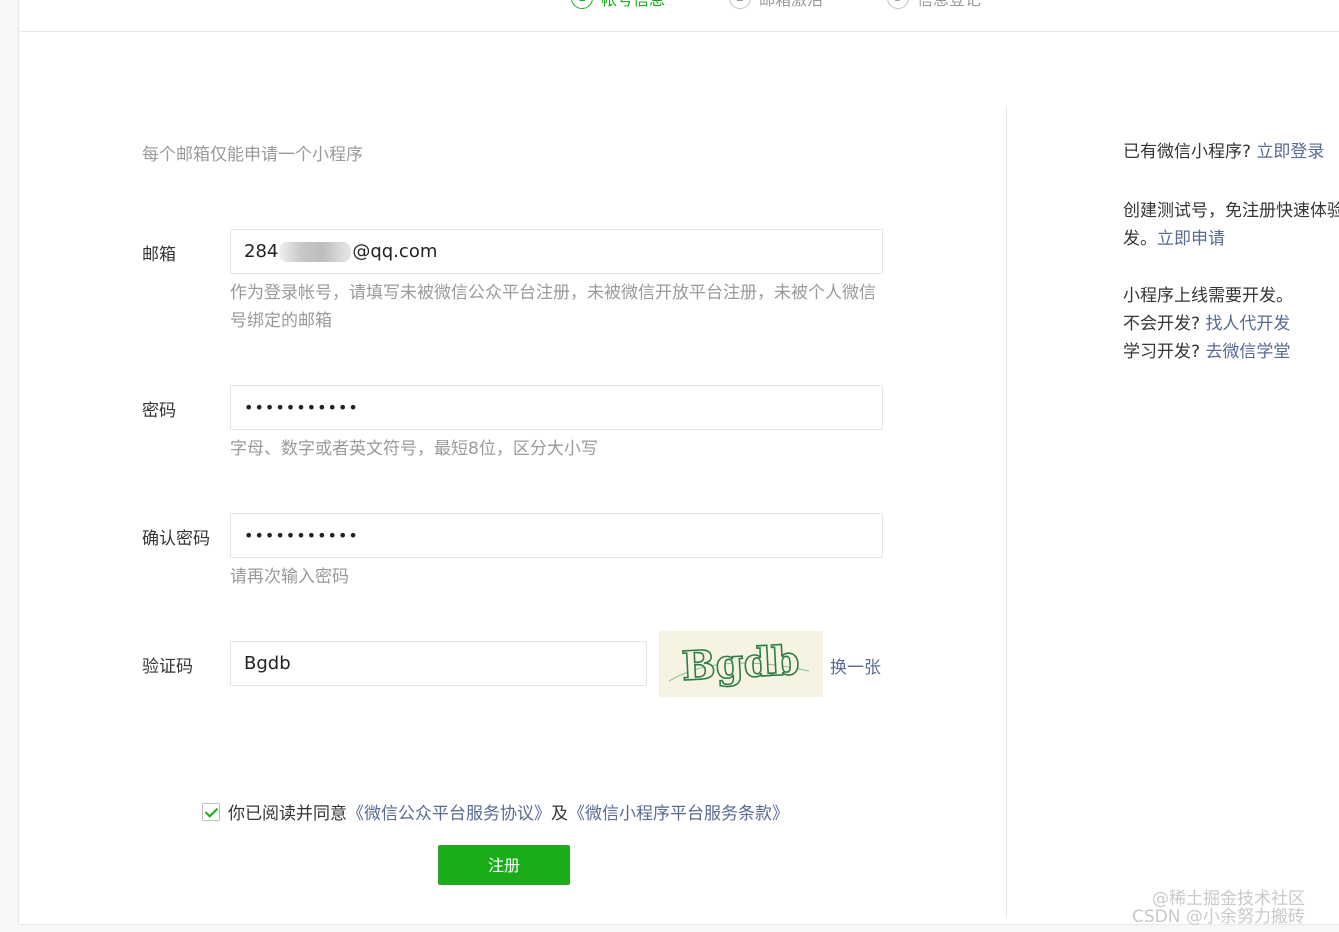 Image resolution: width=1339 pixels, height=932 pixels. I want to click on email-value-suffix: @qq.com, so click(395, 251).